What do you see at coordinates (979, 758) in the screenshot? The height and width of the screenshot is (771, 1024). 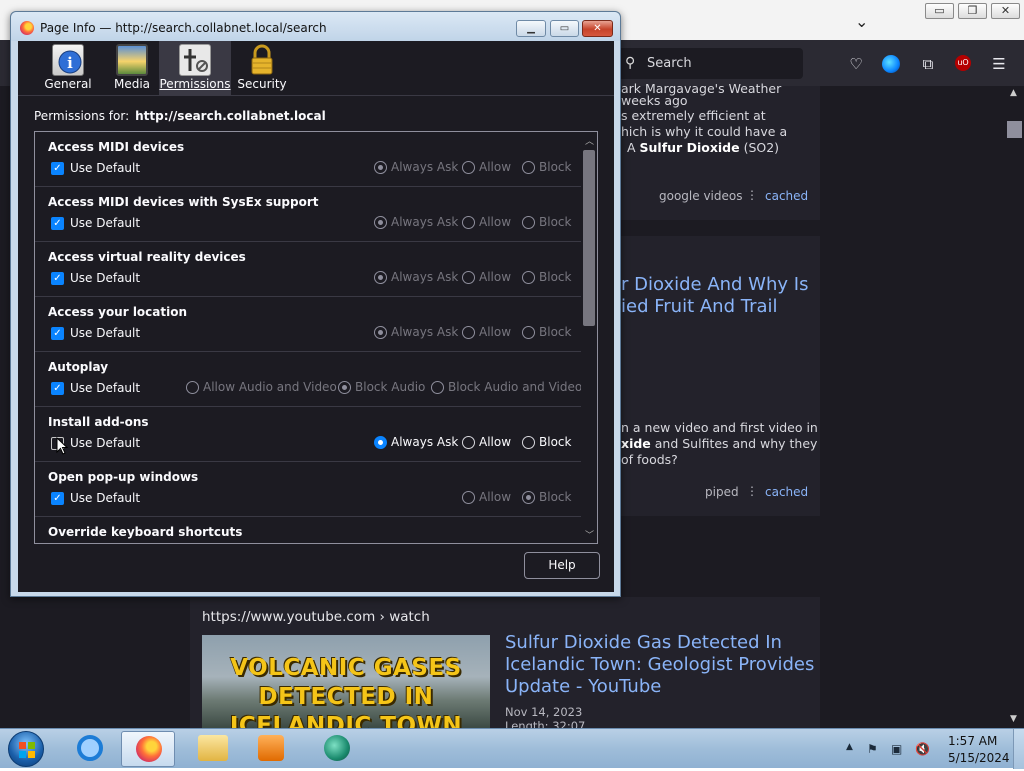 I see `clock-date: 5/15/2024` at bounding box center [979, 758].